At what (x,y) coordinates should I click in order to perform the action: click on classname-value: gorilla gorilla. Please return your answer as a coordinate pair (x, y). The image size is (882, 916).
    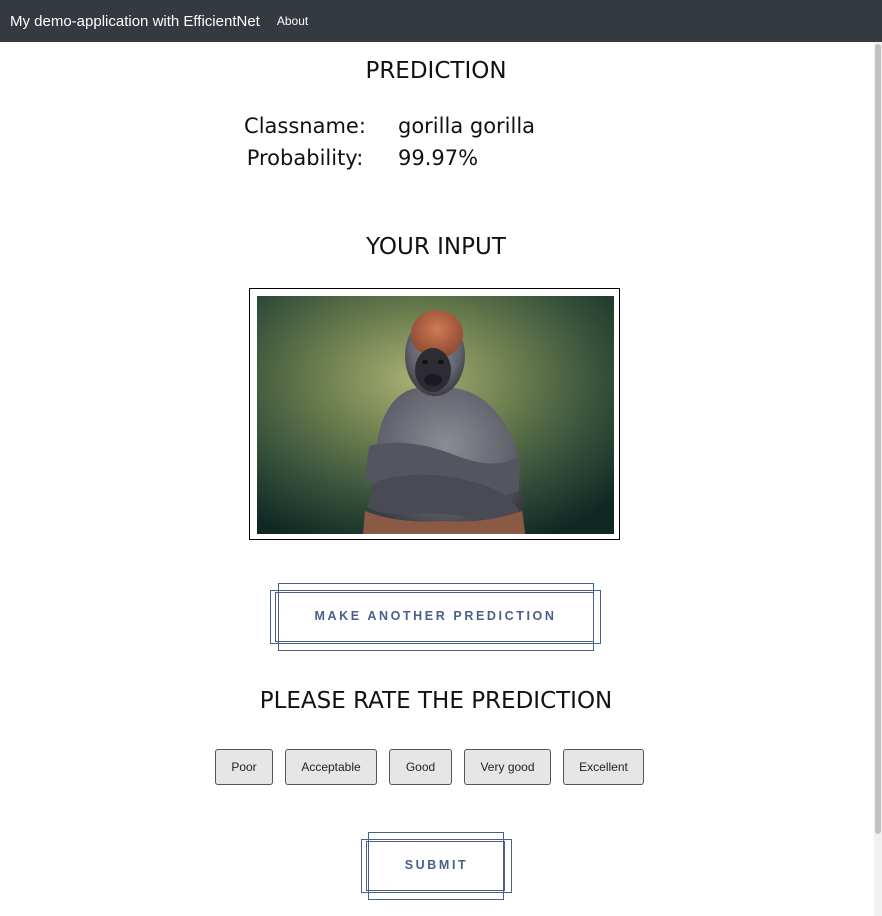
    Looking at the image, I should click on (467, 126).